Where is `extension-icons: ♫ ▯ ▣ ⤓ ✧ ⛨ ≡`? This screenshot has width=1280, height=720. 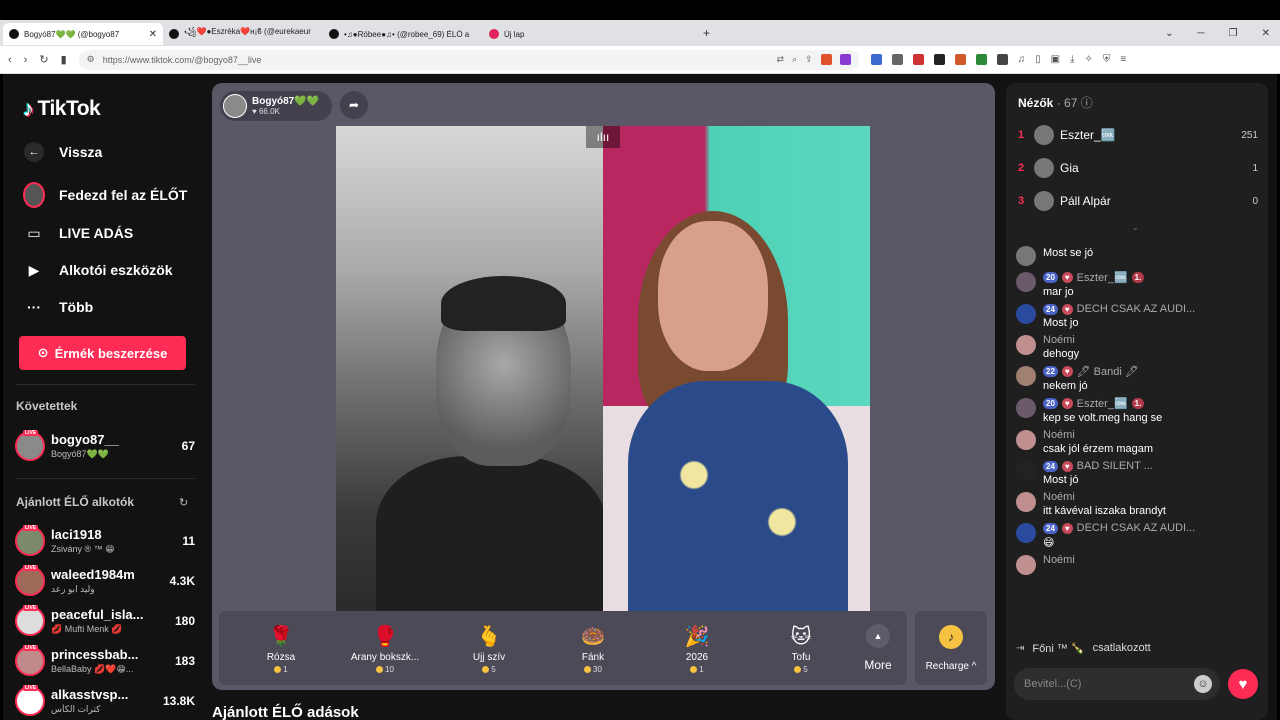 extension-icons: ♫ ▯ ▣ ⤓ ✧ ⛨ ≡ is located at coordinates (998, 59).